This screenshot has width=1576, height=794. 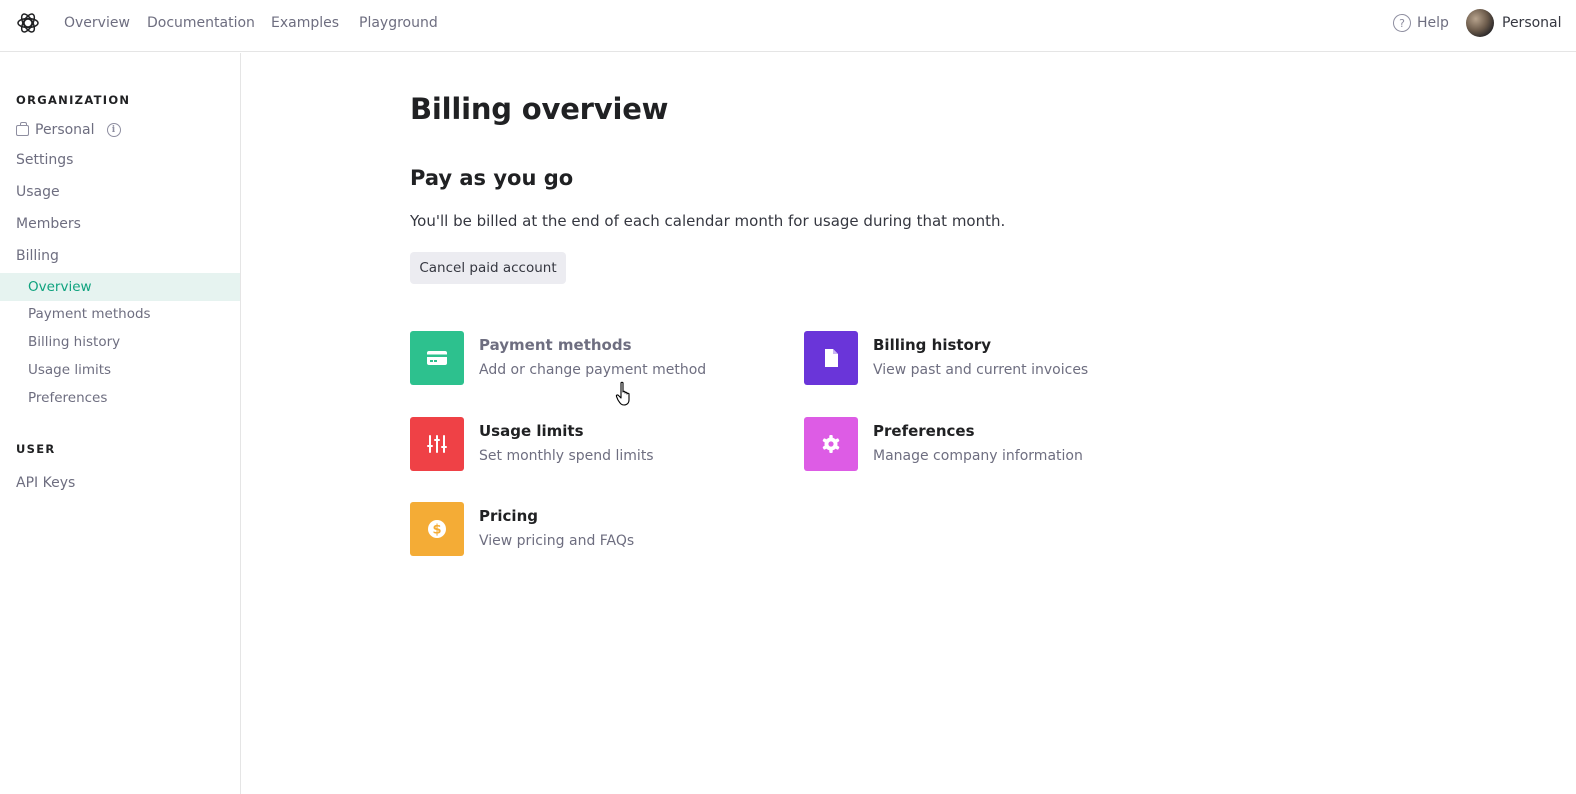 I want to click on sidebar-item-billing: Billing, so click(x=37, y=256).